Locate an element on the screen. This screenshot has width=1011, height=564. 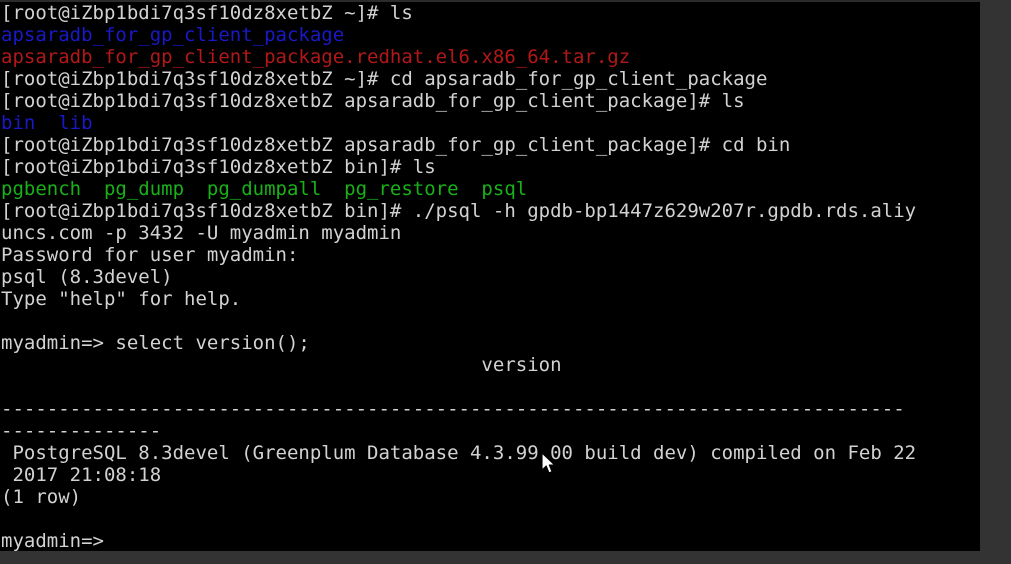
terminal-line: uncs.com -p 3432 -U myadmin myadmin is located at coordinates (201, 233).